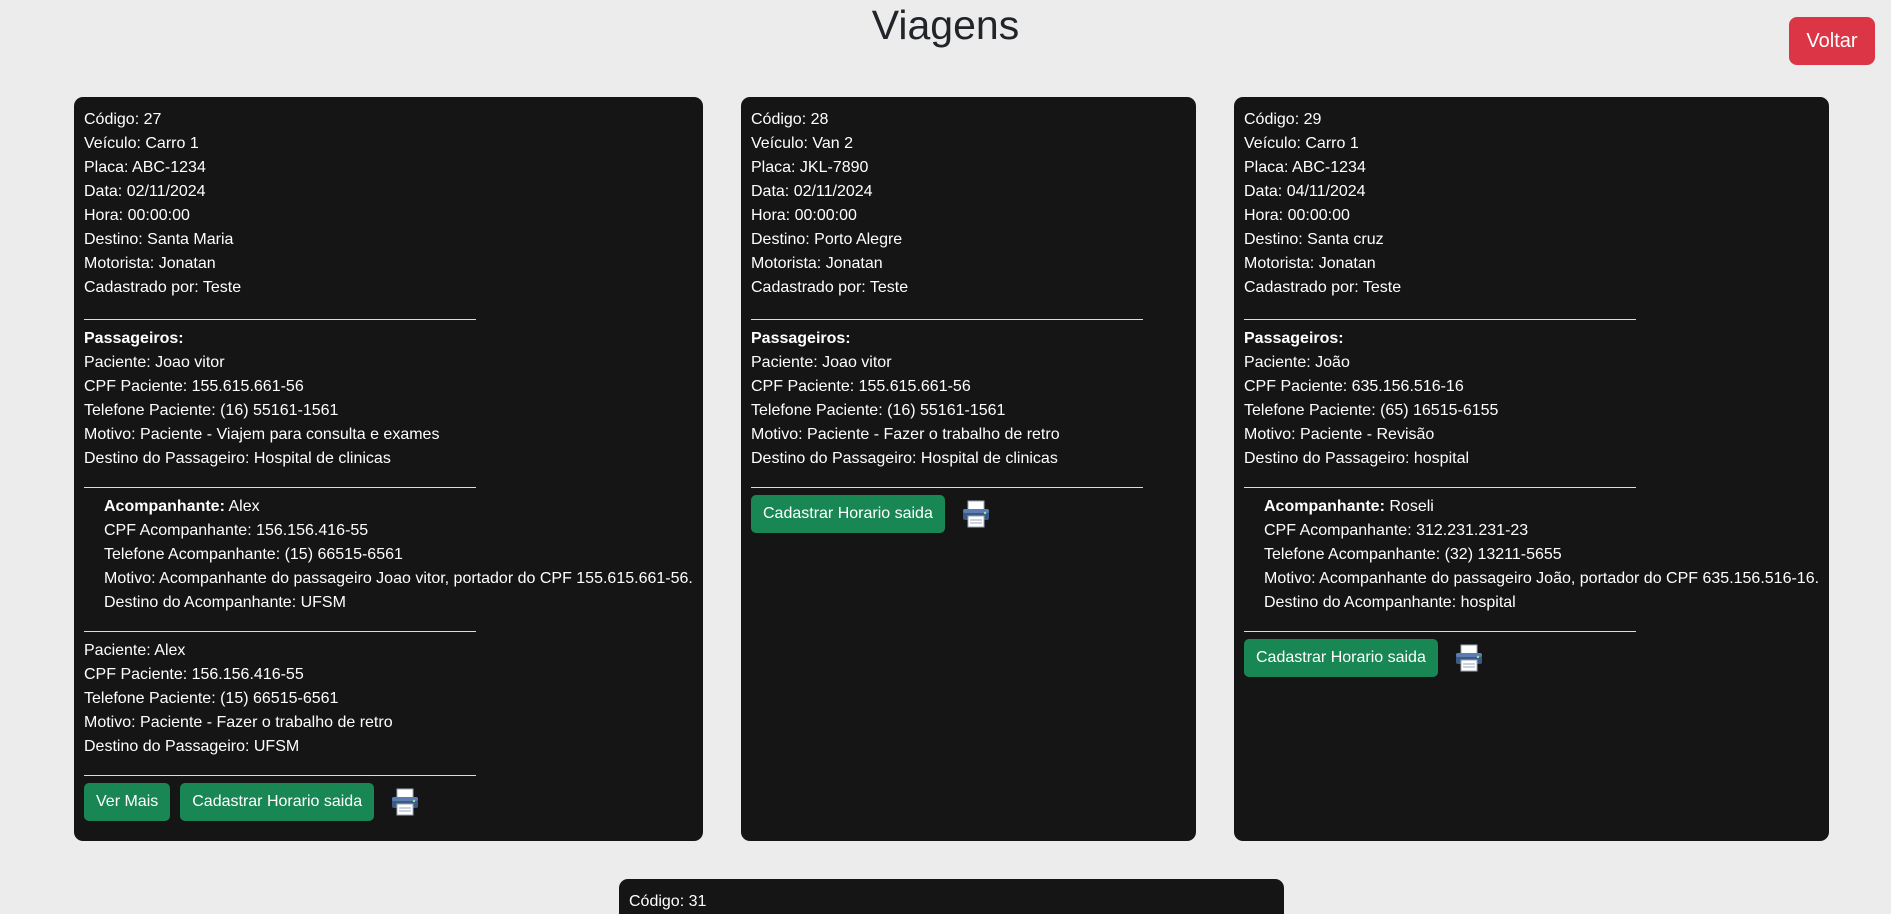  What do you see at coordinates (827, 239) in the screenshot?
I see `trip-destino: Destino: Porto Alegre` at bounding box center [827, 239].